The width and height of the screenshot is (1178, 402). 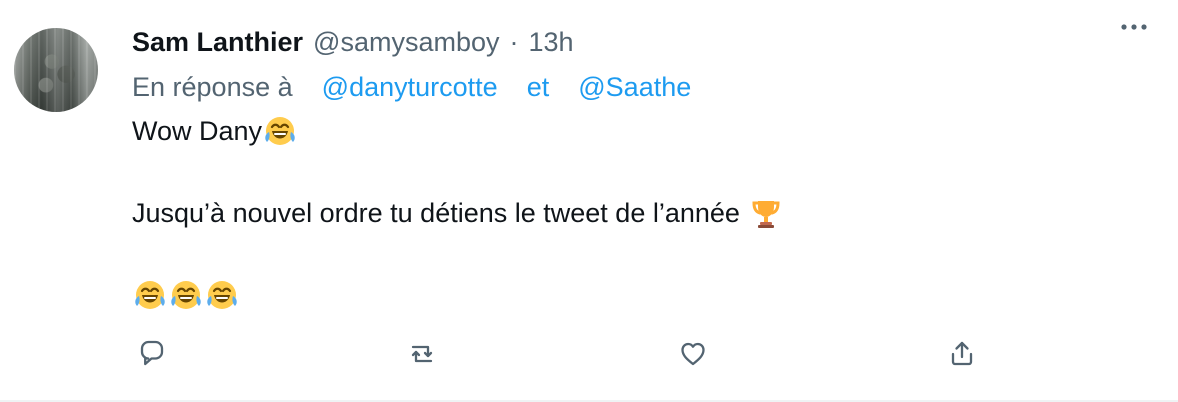 What do you see at coordinates (56, 70) in the screenshot?
I see `profile-avatar` at bounding box center [56, 70].